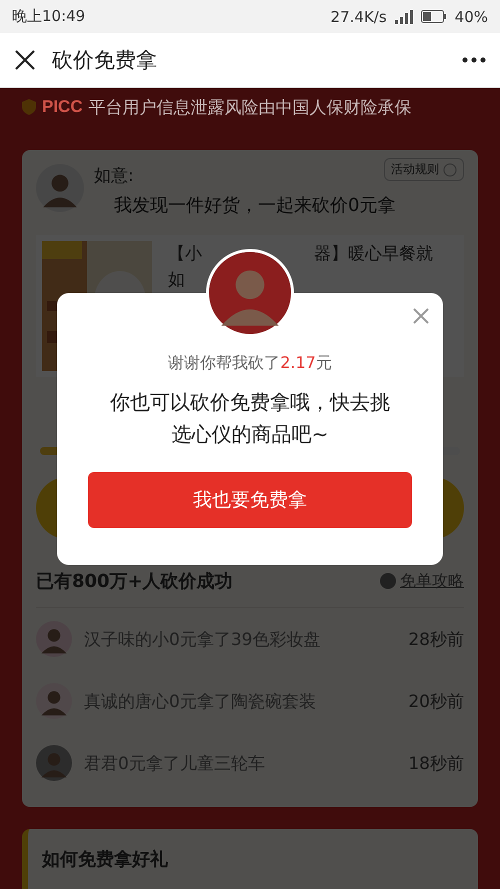  What do you see at coordinates (250, 418) in the screenshot?
I see `dialog-message: 你也可以砍价免费拿哦，快去挑选心仪的商品吧~` at bounding box center [250, 418].